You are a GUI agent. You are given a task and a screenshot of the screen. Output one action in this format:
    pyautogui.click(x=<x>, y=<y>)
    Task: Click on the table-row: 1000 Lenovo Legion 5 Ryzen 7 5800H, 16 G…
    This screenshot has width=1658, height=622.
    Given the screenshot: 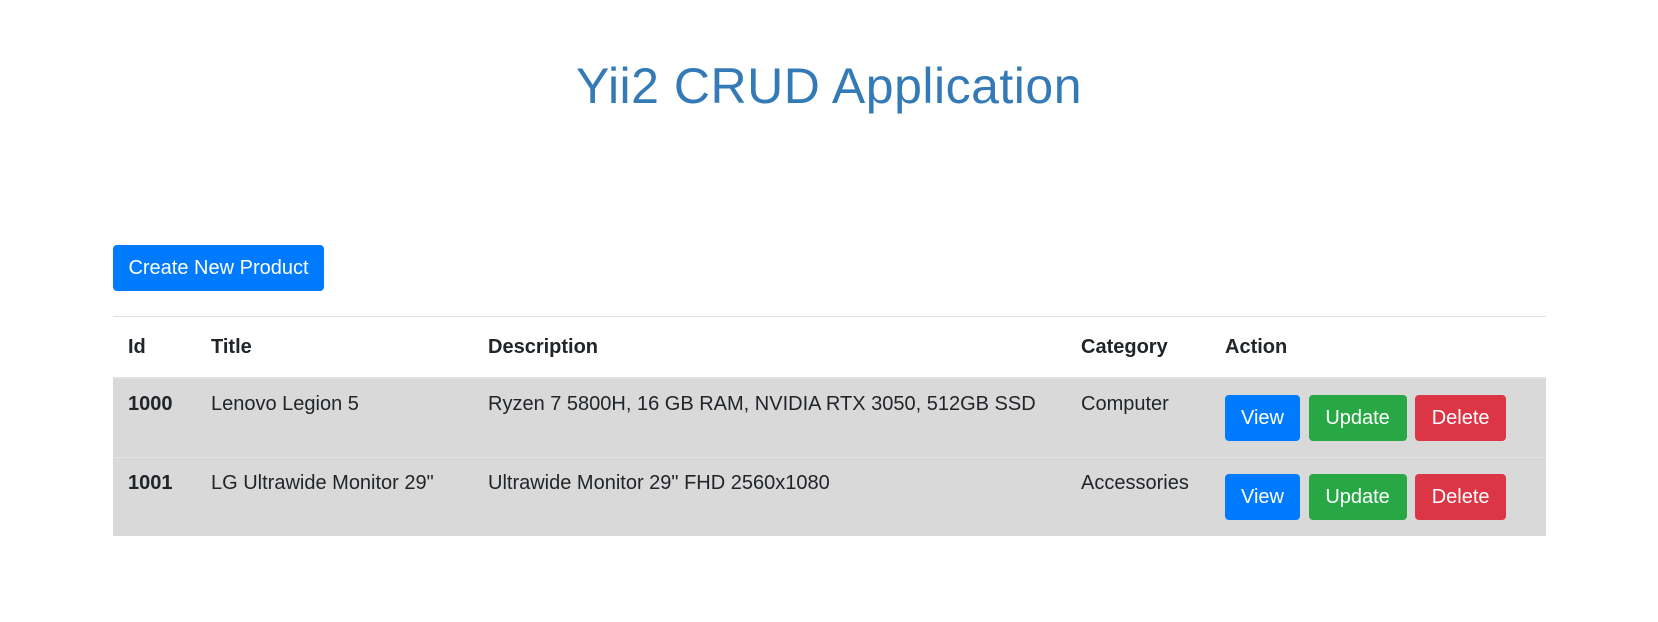 What is the action you would take?
    pyautogui.click(x=829, y=417)
    